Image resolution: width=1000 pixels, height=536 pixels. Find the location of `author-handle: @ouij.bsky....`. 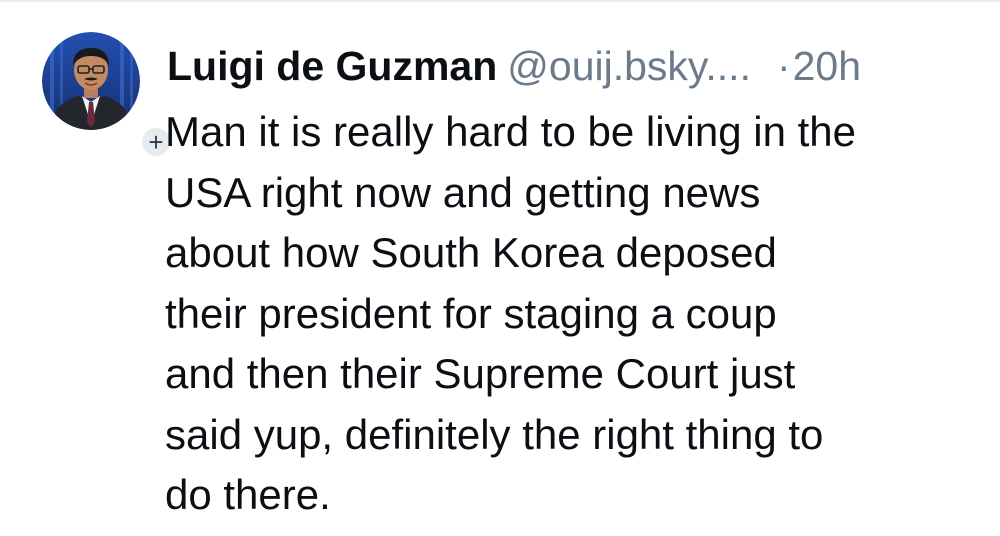

author-handle: @ouij.bsky.... is located at coordinates (629, 66).